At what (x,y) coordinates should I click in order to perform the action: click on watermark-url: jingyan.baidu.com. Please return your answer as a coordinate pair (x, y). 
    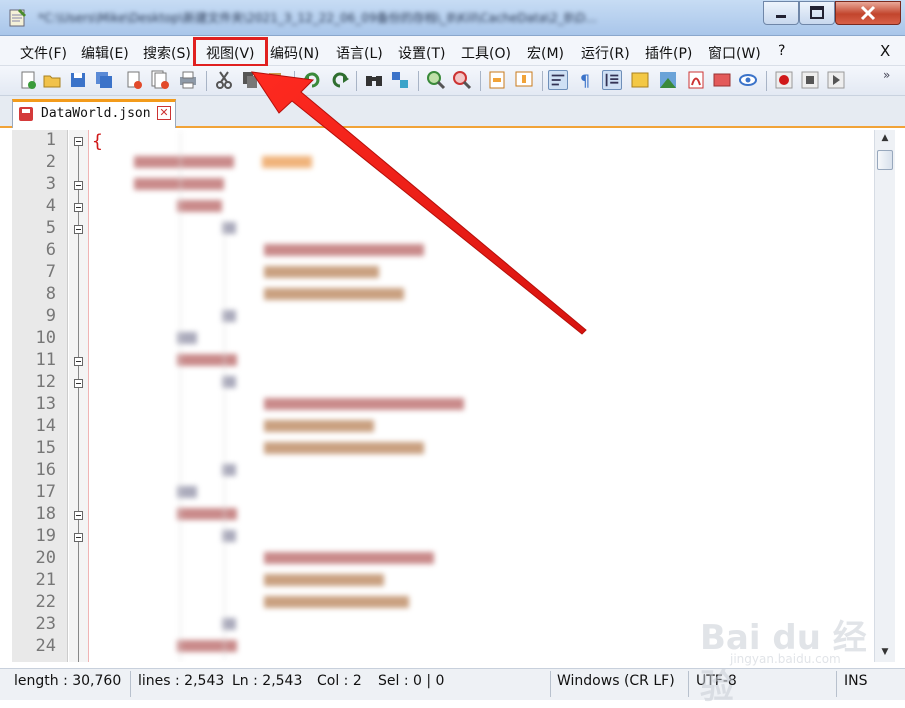
    Looking at the image, I should click on (785, 659).